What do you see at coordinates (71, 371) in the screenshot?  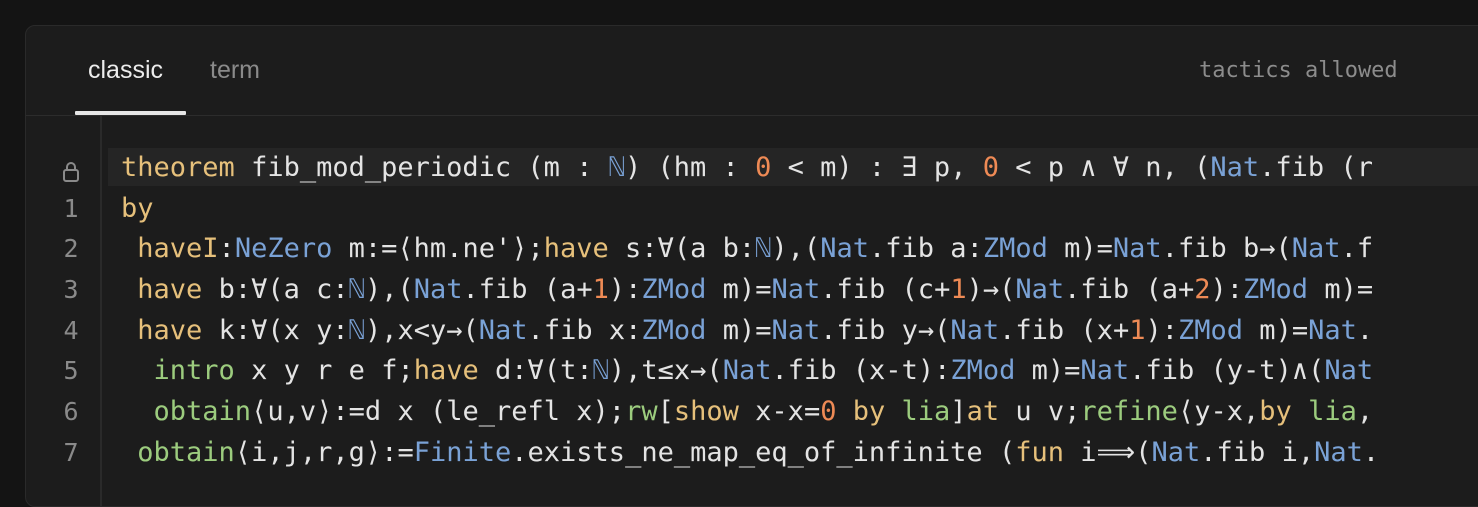 I see `line-number: 5` at bounding box center [71, 371].